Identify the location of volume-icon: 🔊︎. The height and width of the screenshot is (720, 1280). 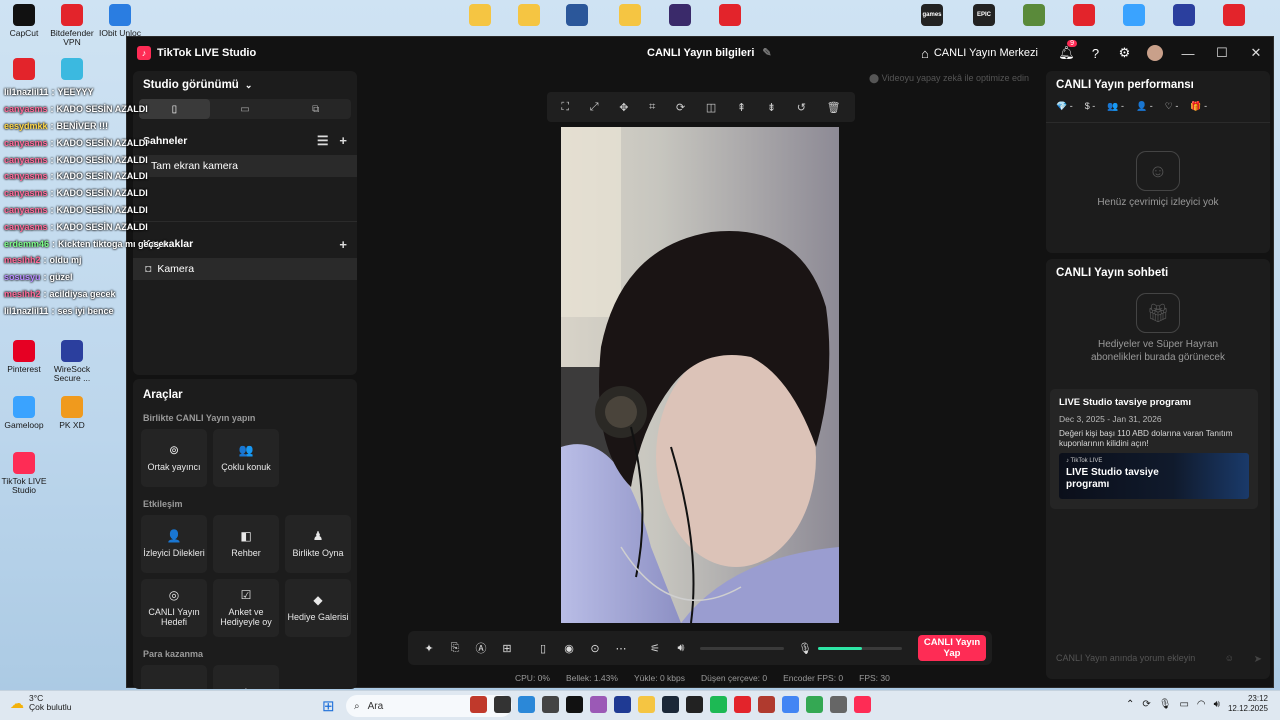
(1217, 704).